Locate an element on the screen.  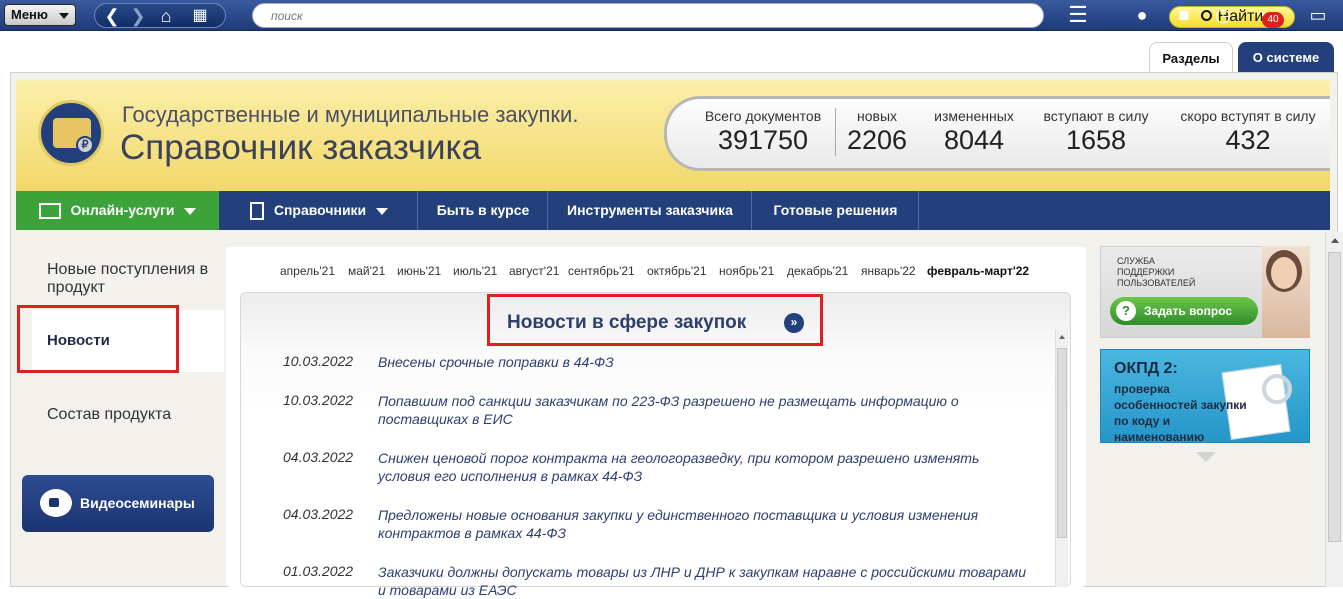
stat-changed: измененных 8044 is located at coordinates (974, 132).